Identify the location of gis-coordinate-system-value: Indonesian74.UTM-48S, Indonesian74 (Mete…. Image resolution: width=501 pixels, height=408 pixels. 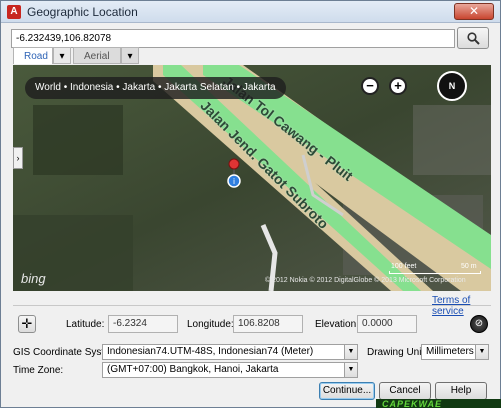
(210, 351).